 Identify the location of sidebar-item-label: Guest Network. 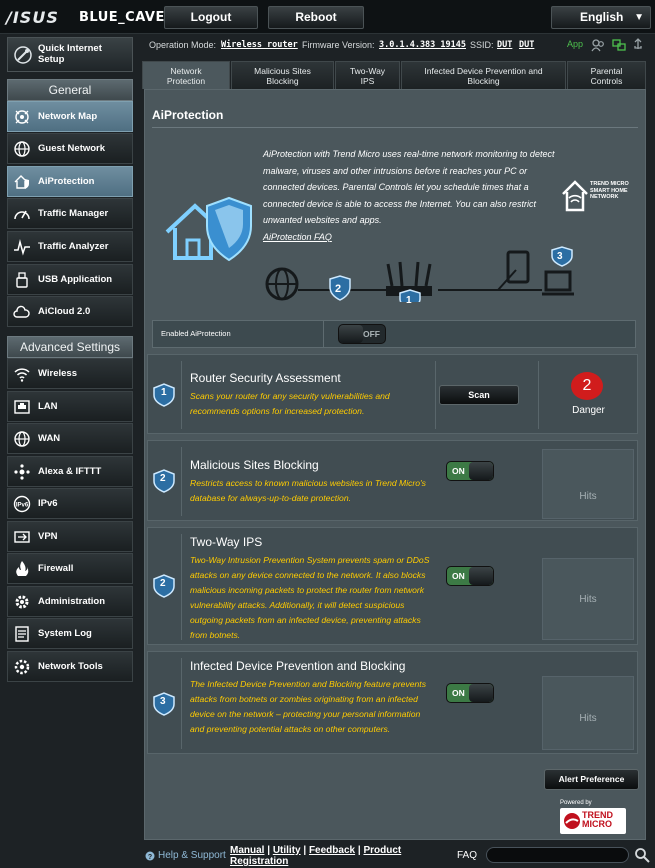
(72, 148).